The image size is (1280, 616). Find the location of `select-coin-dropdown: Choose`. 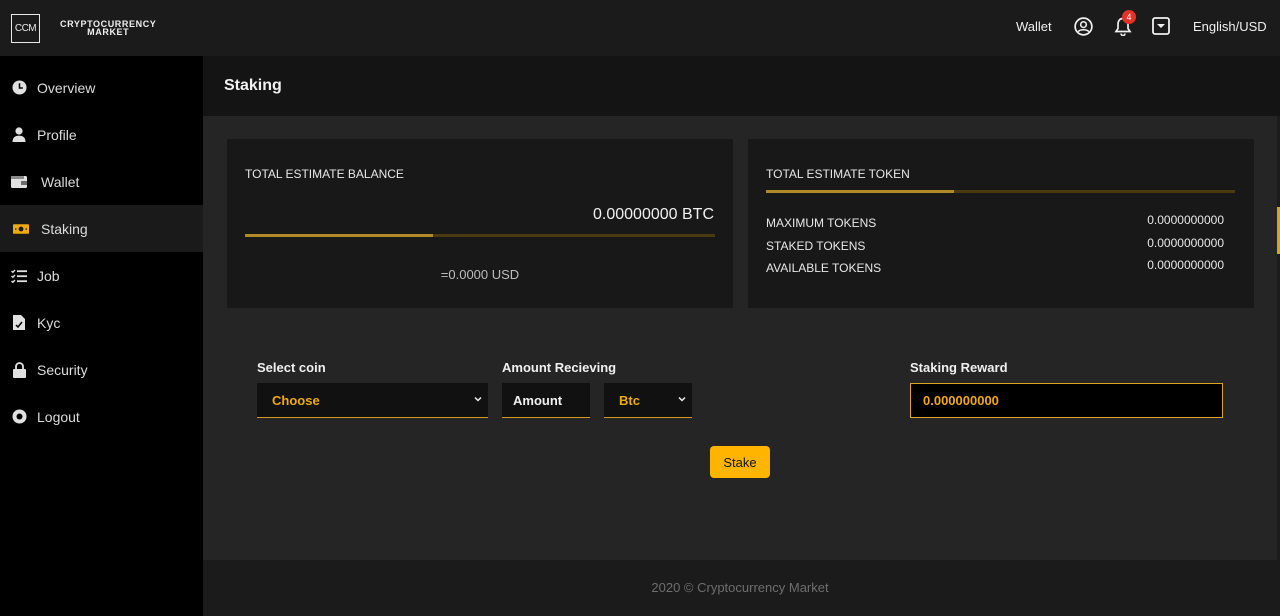

select-coin-dropdown: Choose is located at coordinates (372, 400).